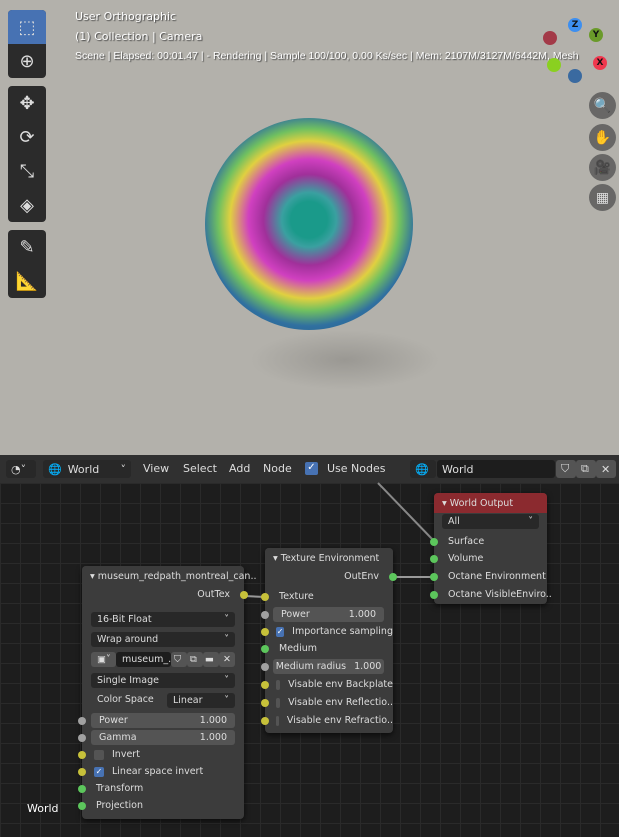  Describe the element at coordinates (327, 596) in the screenshot. I see `input-texture: Texture` at that location.